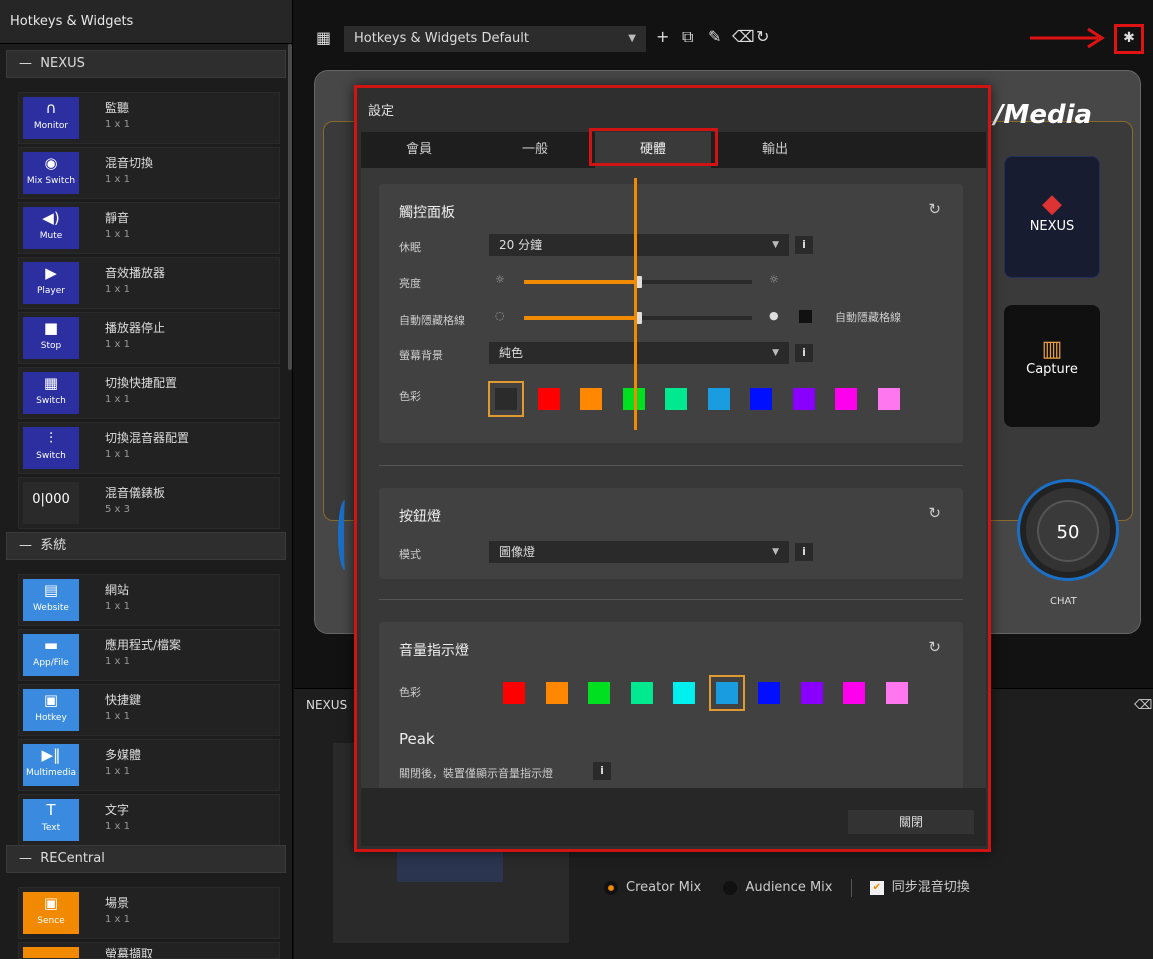  I want to click on widget-item: ▣ Hotkey 快捷鍵 1 x 1, so click(149, 710).